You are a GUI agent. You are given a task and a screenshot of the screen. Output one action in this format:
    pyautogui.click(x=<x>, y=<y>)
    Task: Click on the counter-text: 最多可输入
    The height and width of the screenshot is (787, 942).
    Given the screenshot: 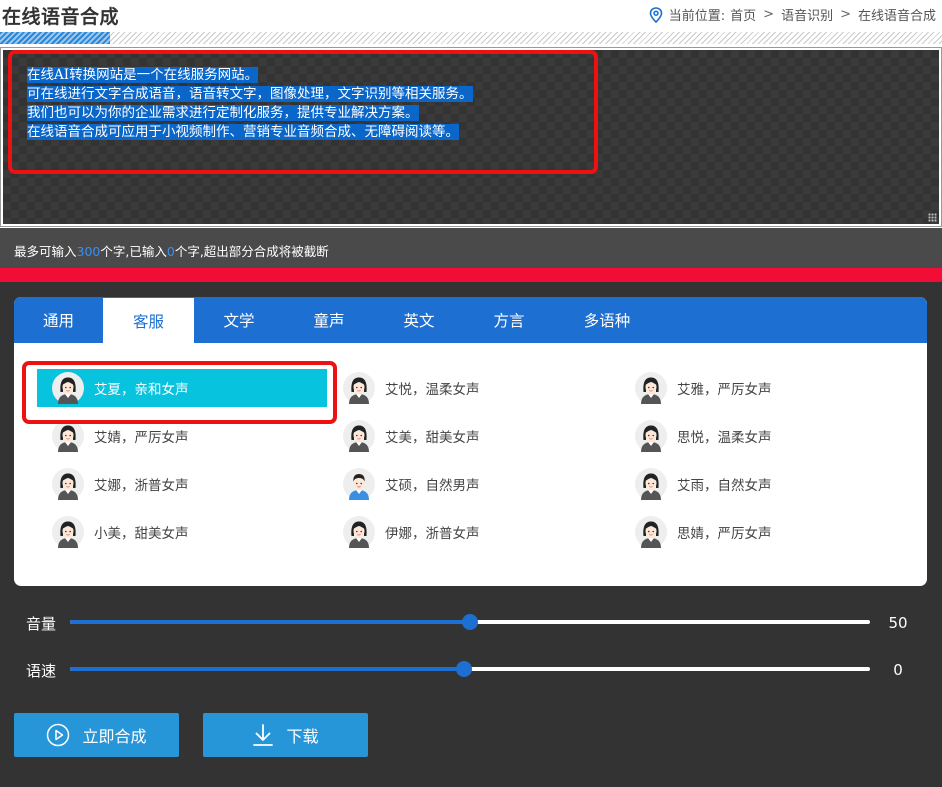 What is the action you would take?
    pyautogui.click(x=45, y=251)
    